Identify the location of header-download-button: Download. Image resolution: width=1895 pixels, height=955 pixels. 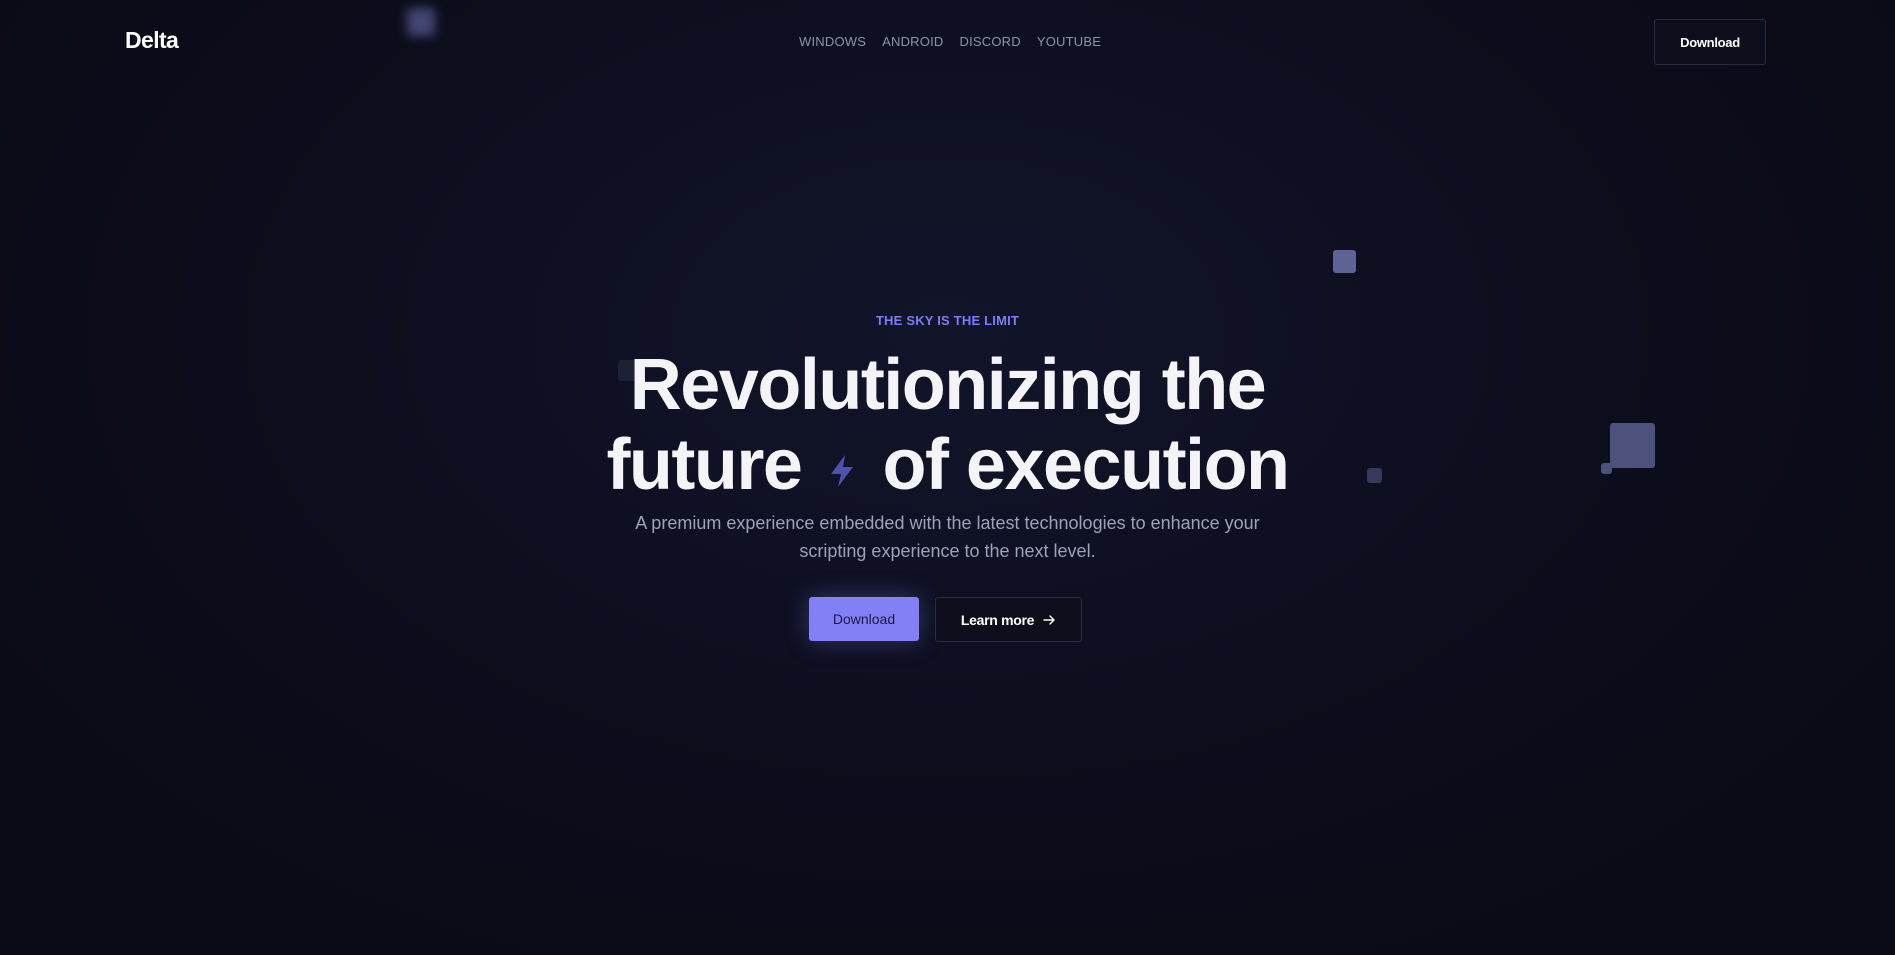
(1710, 42).